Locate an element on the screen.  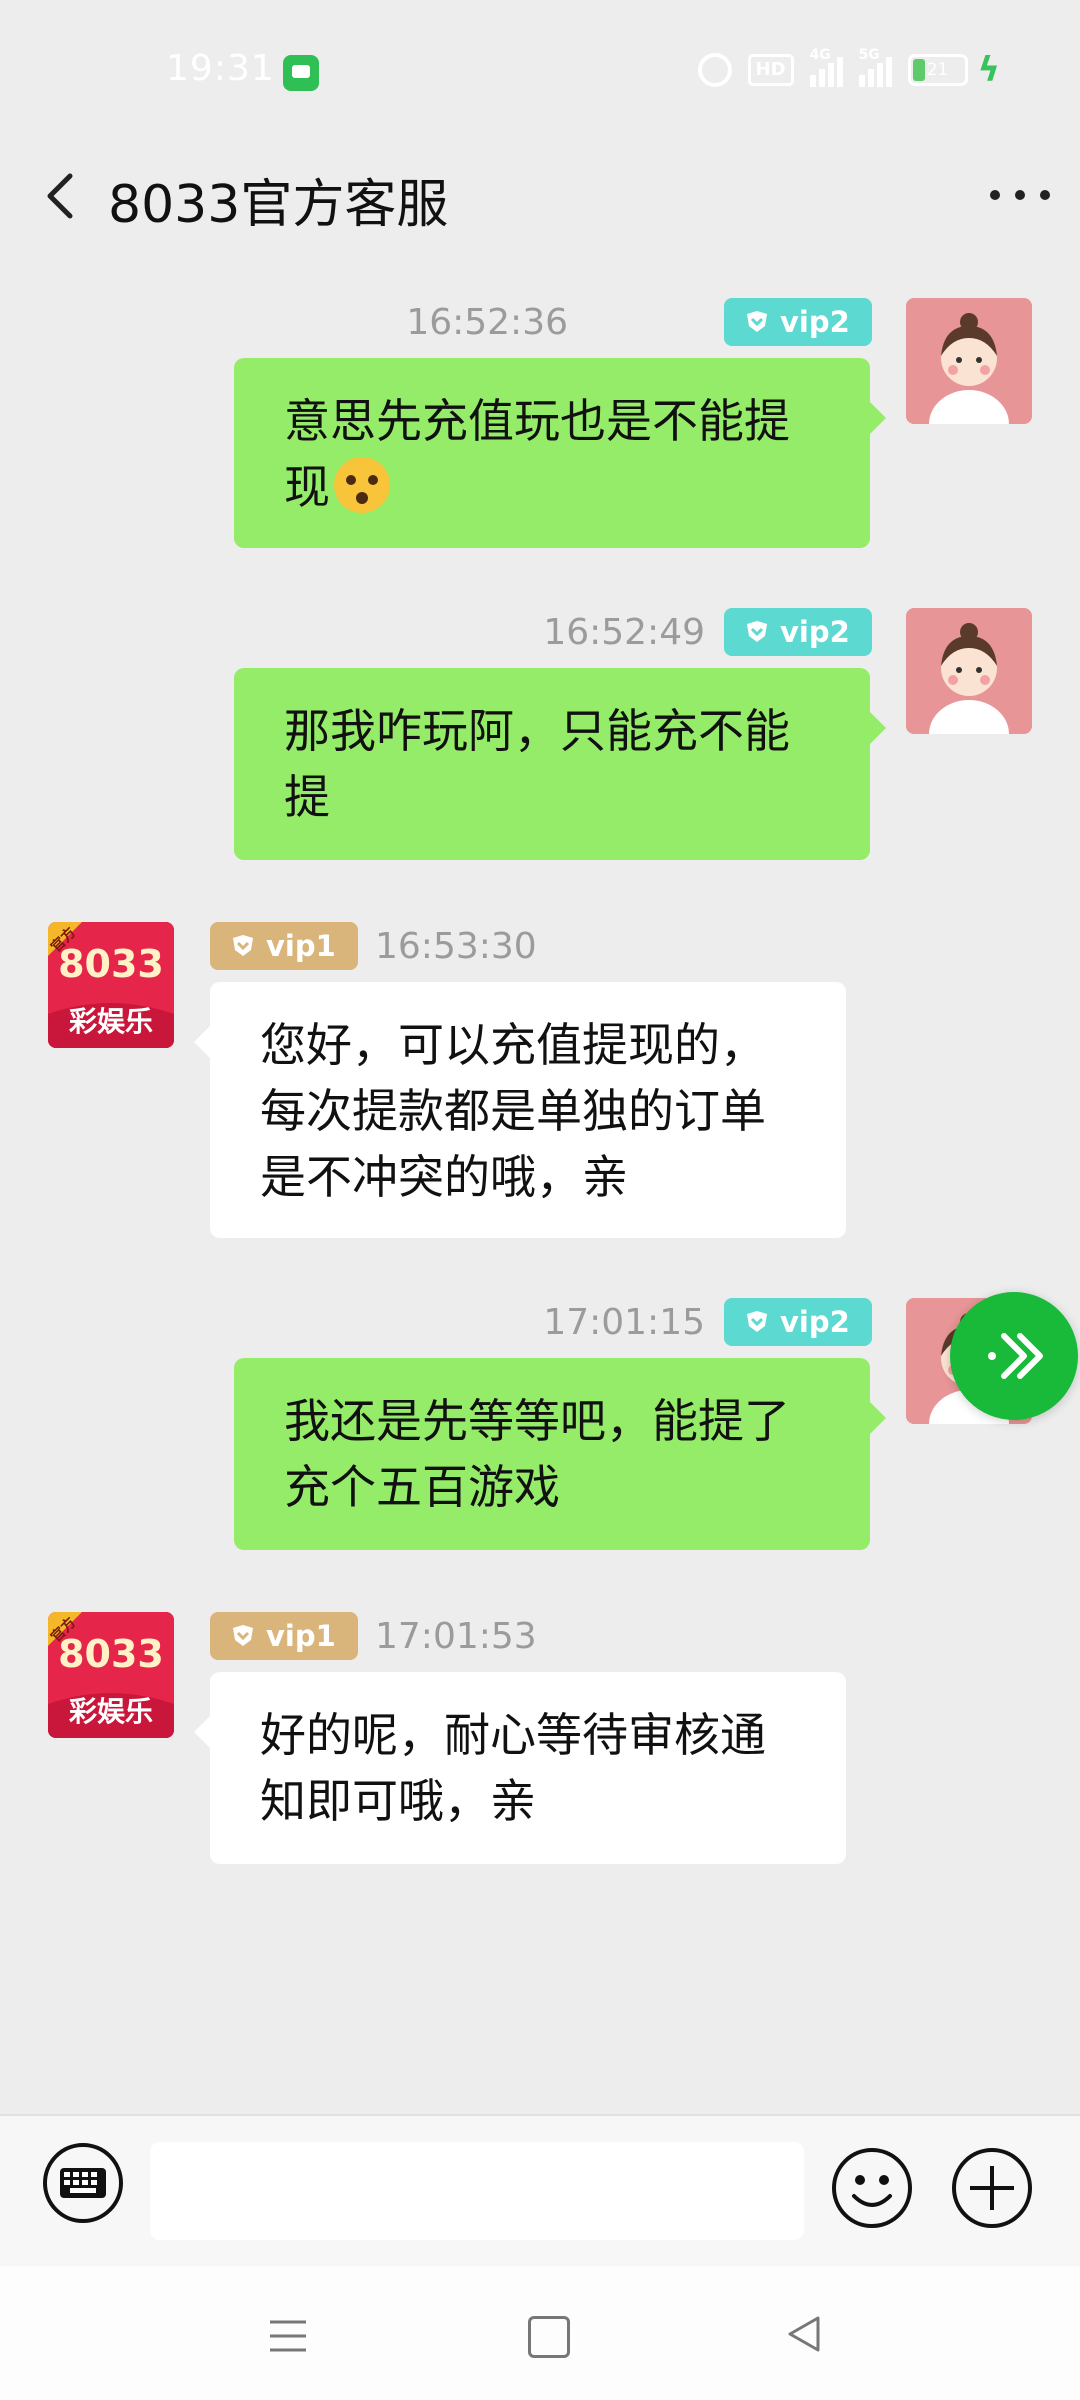
received-message-bubble: 好的呢，耐心等待审核通知即可哦，亲 is located at coordinates (520, 1768).